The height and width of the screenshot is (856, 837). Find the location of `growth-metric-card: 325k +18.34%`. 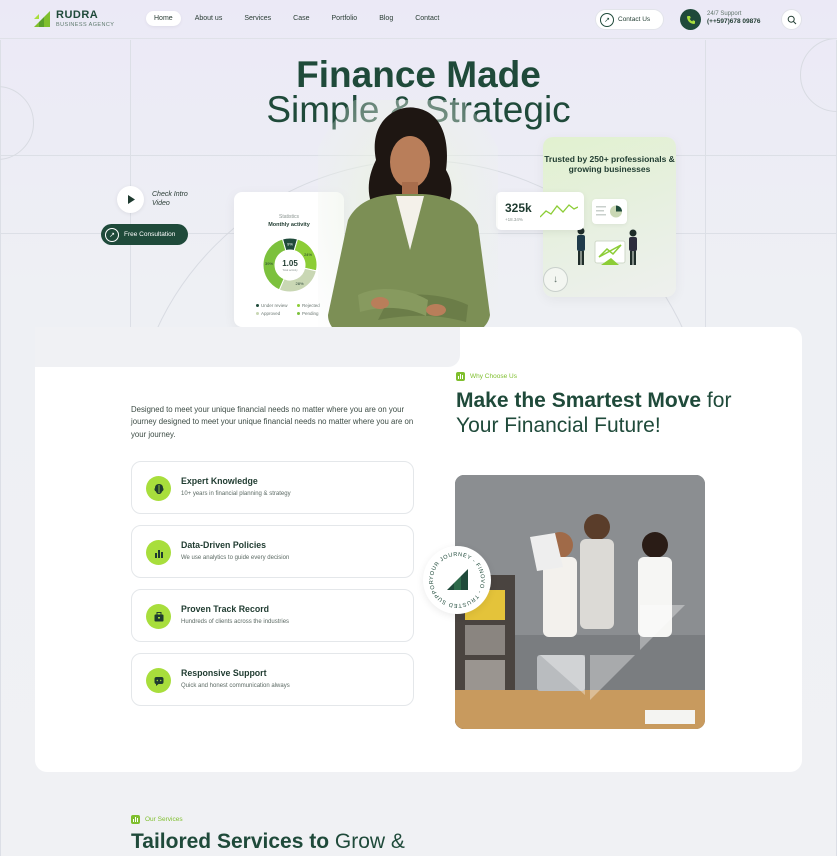

growth-metric-card: 325k +18.34% is located at coordinates (540, 211).